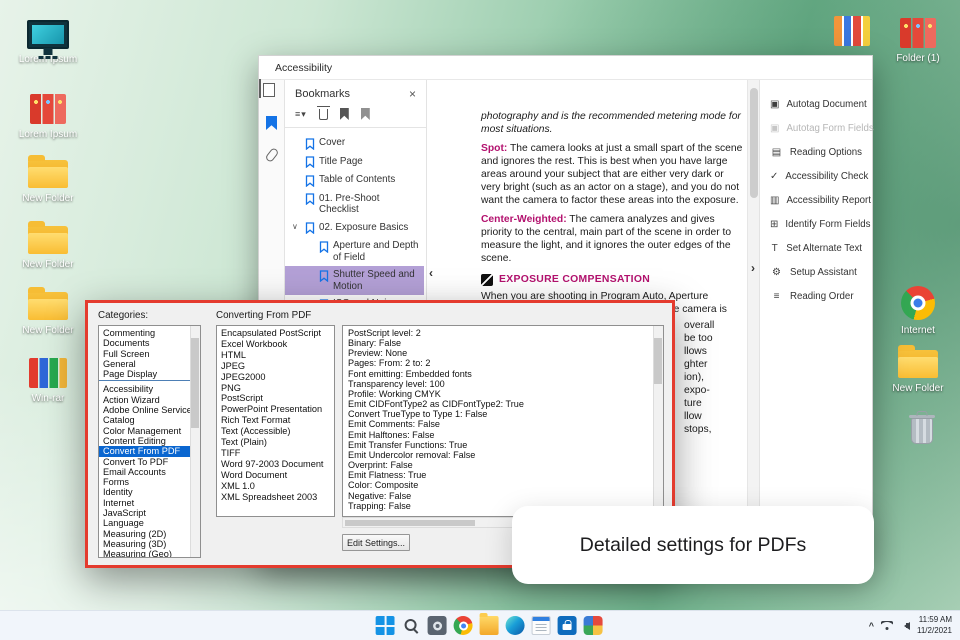 Image resolution: width=960 pixels, height=640 pixels. I want to click on accessibility-tool-item: ▣ Autotag Form Fields, so click(817, 128).